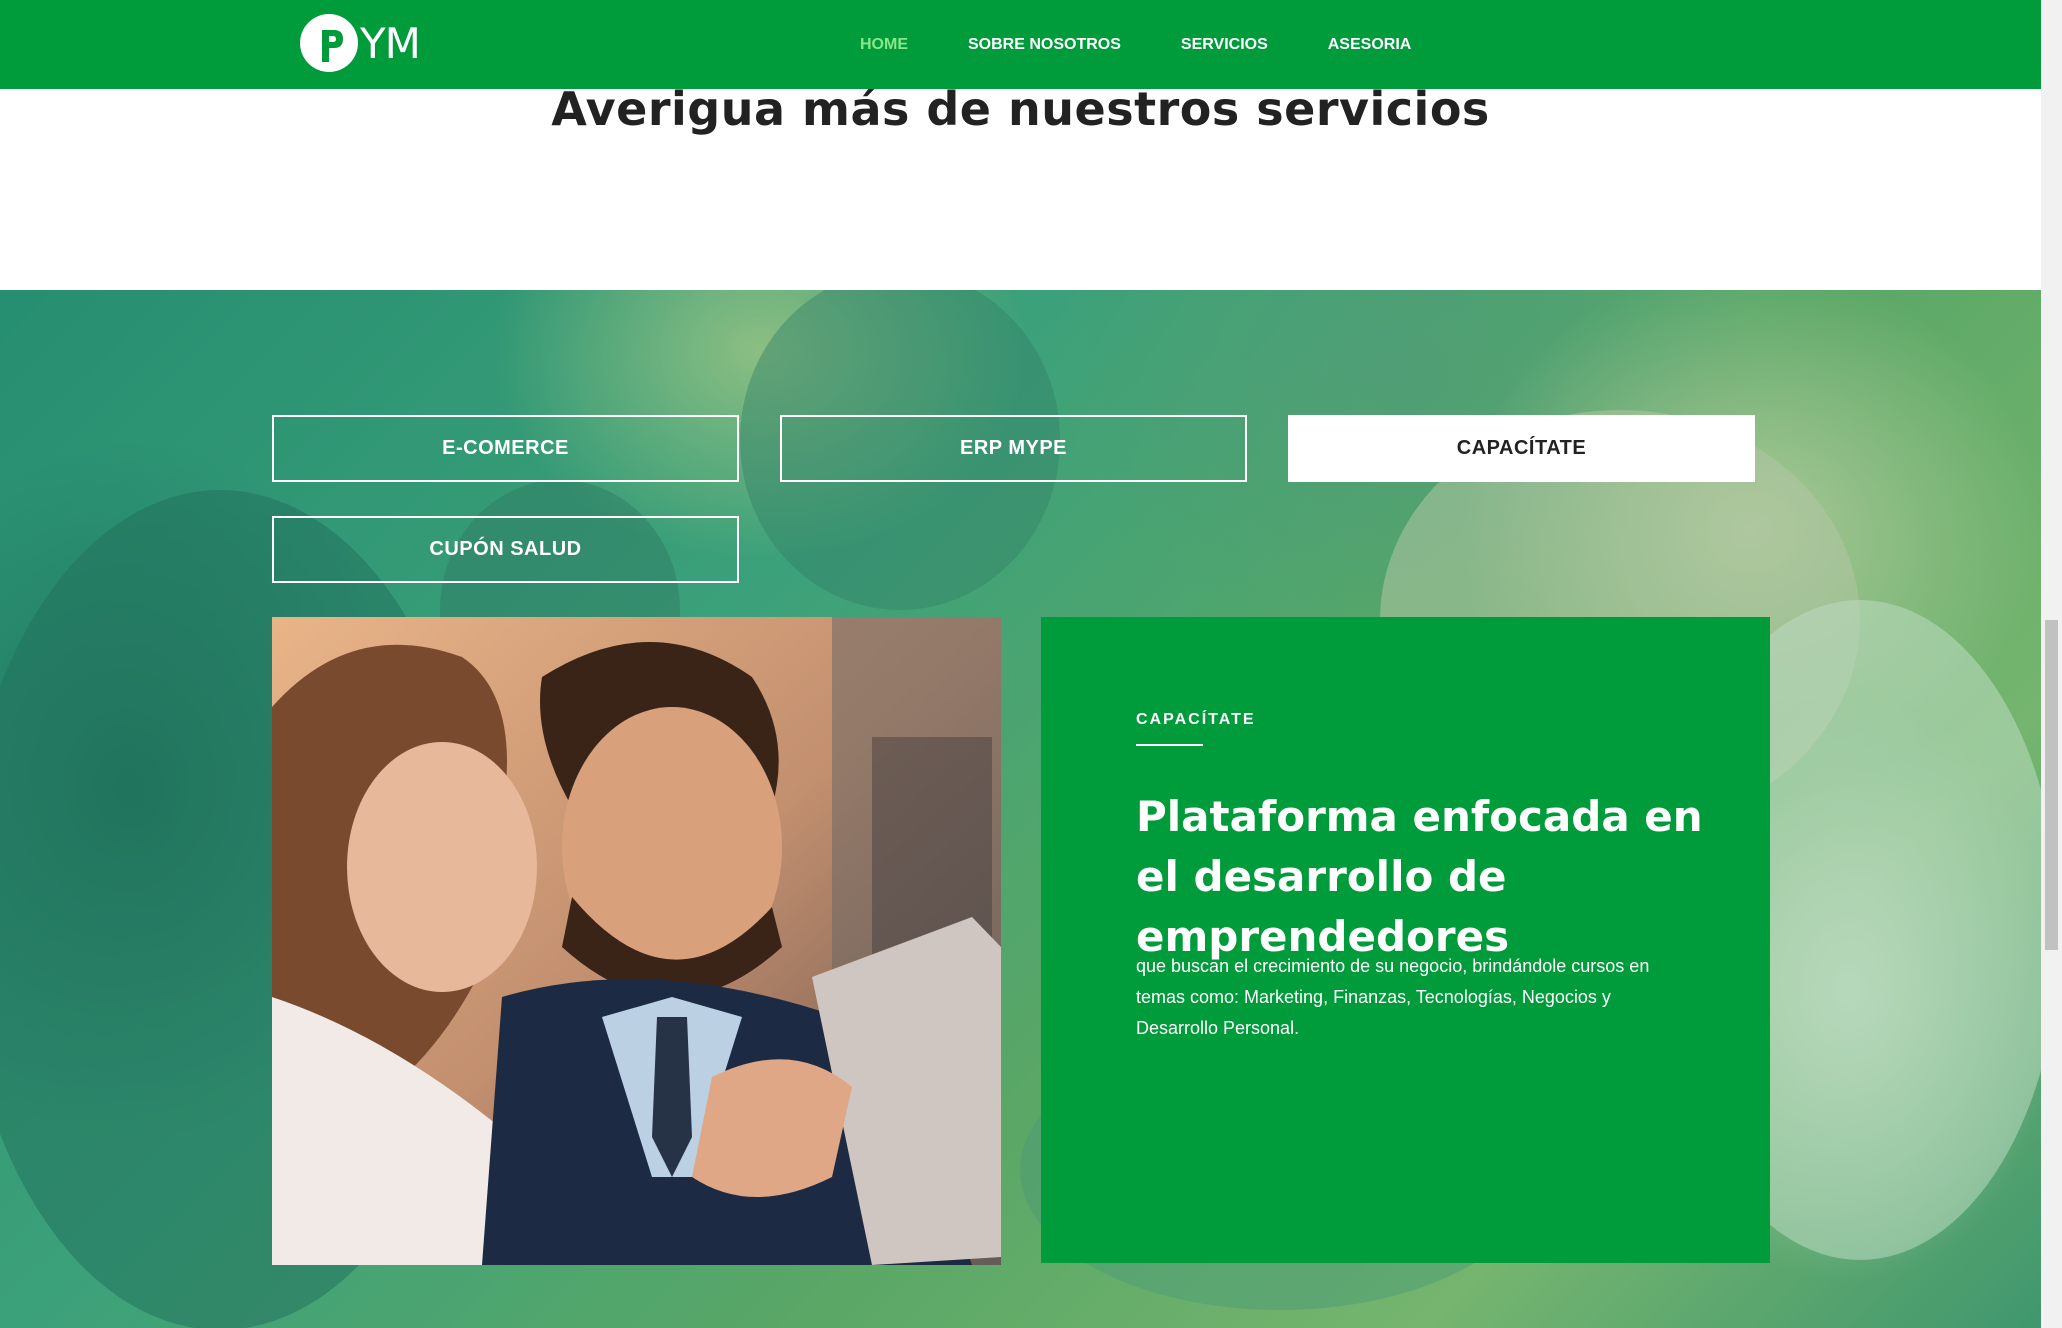 This screenshot has width=2062, height=1328. Describe the element at coordinates (2051, 785) in the screenshot. I see `scrollbar-thumb` at that location.